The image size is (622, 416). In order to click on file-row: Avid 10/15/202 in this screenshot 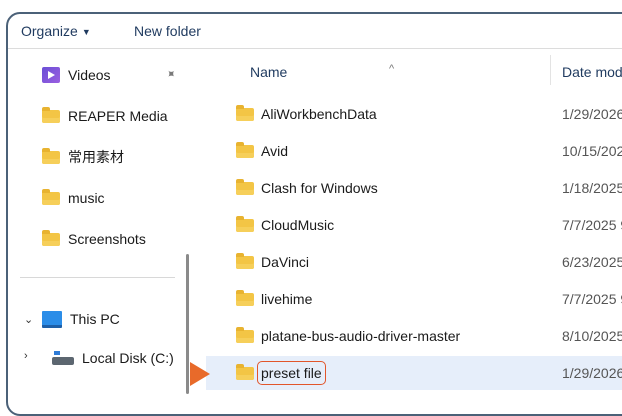, I will do `click(414, 151)`.